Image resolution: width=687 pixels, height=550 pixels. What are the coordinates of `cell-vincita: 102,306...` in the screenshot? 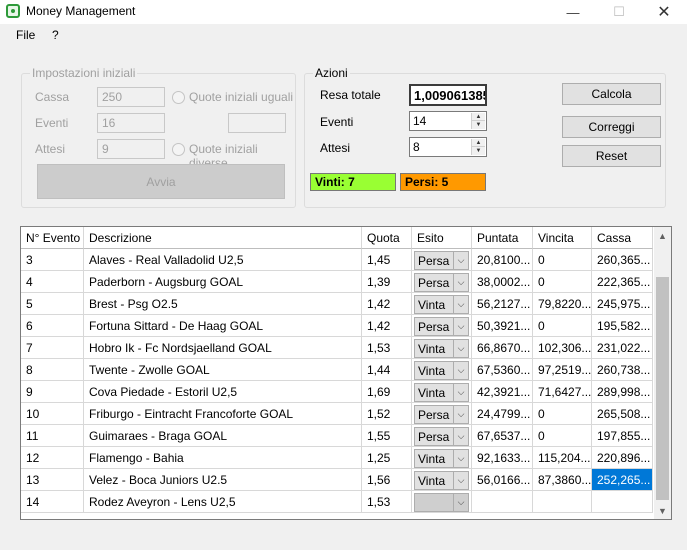 It's located at (562, 348).